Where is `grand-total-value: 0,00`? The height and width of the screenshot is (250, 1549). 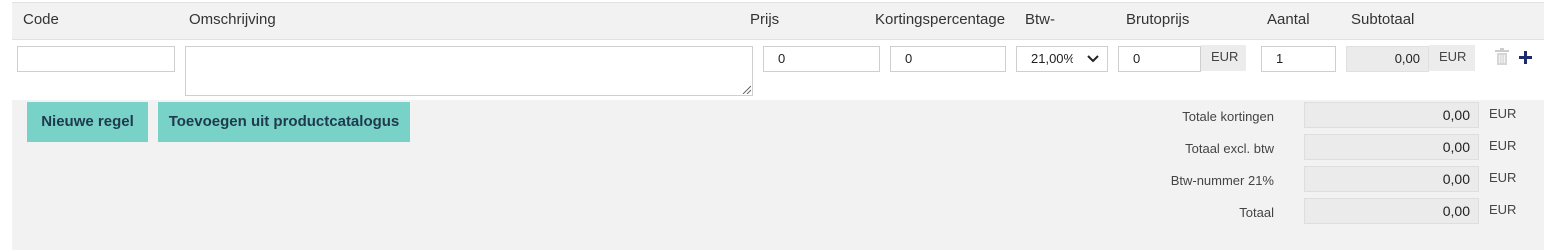
grand-total-value: 0,00 is located at coordinates (1391, 211).